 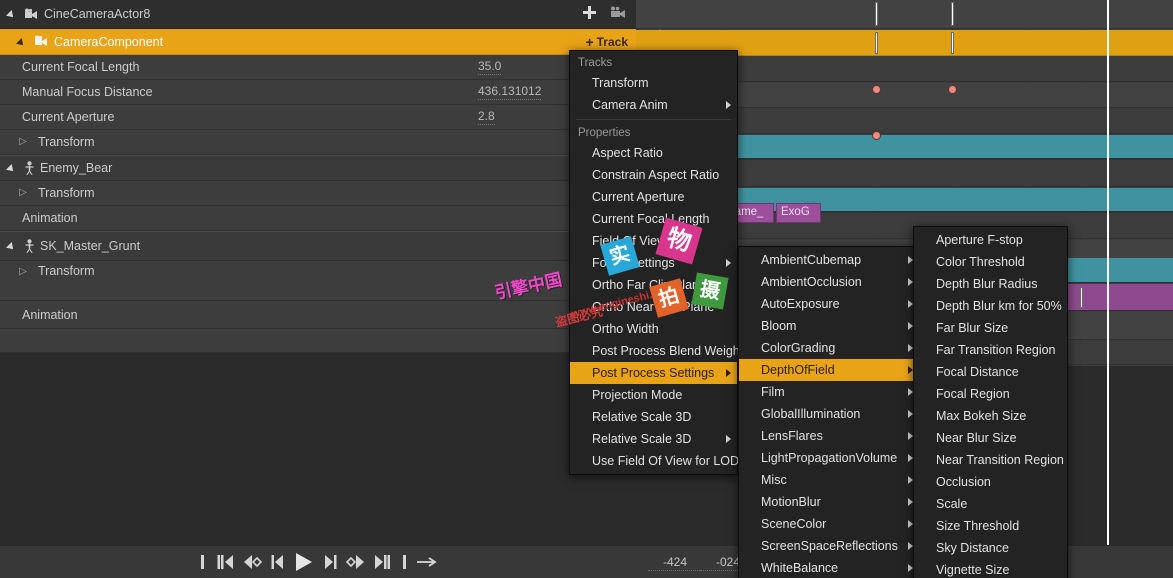 I want to click on menu-item-relative-scale-3d: Relative Scale 3D, so click(x=653, y=417).